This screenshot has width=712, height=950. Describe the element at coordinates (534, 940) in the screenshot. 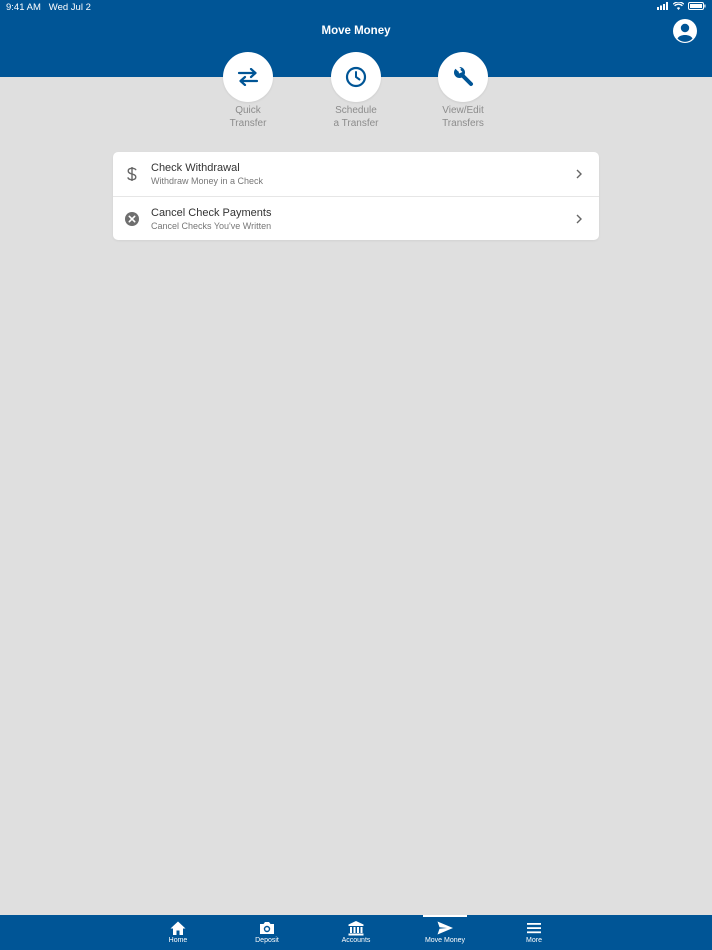

I see `tab-label: More` at that location.